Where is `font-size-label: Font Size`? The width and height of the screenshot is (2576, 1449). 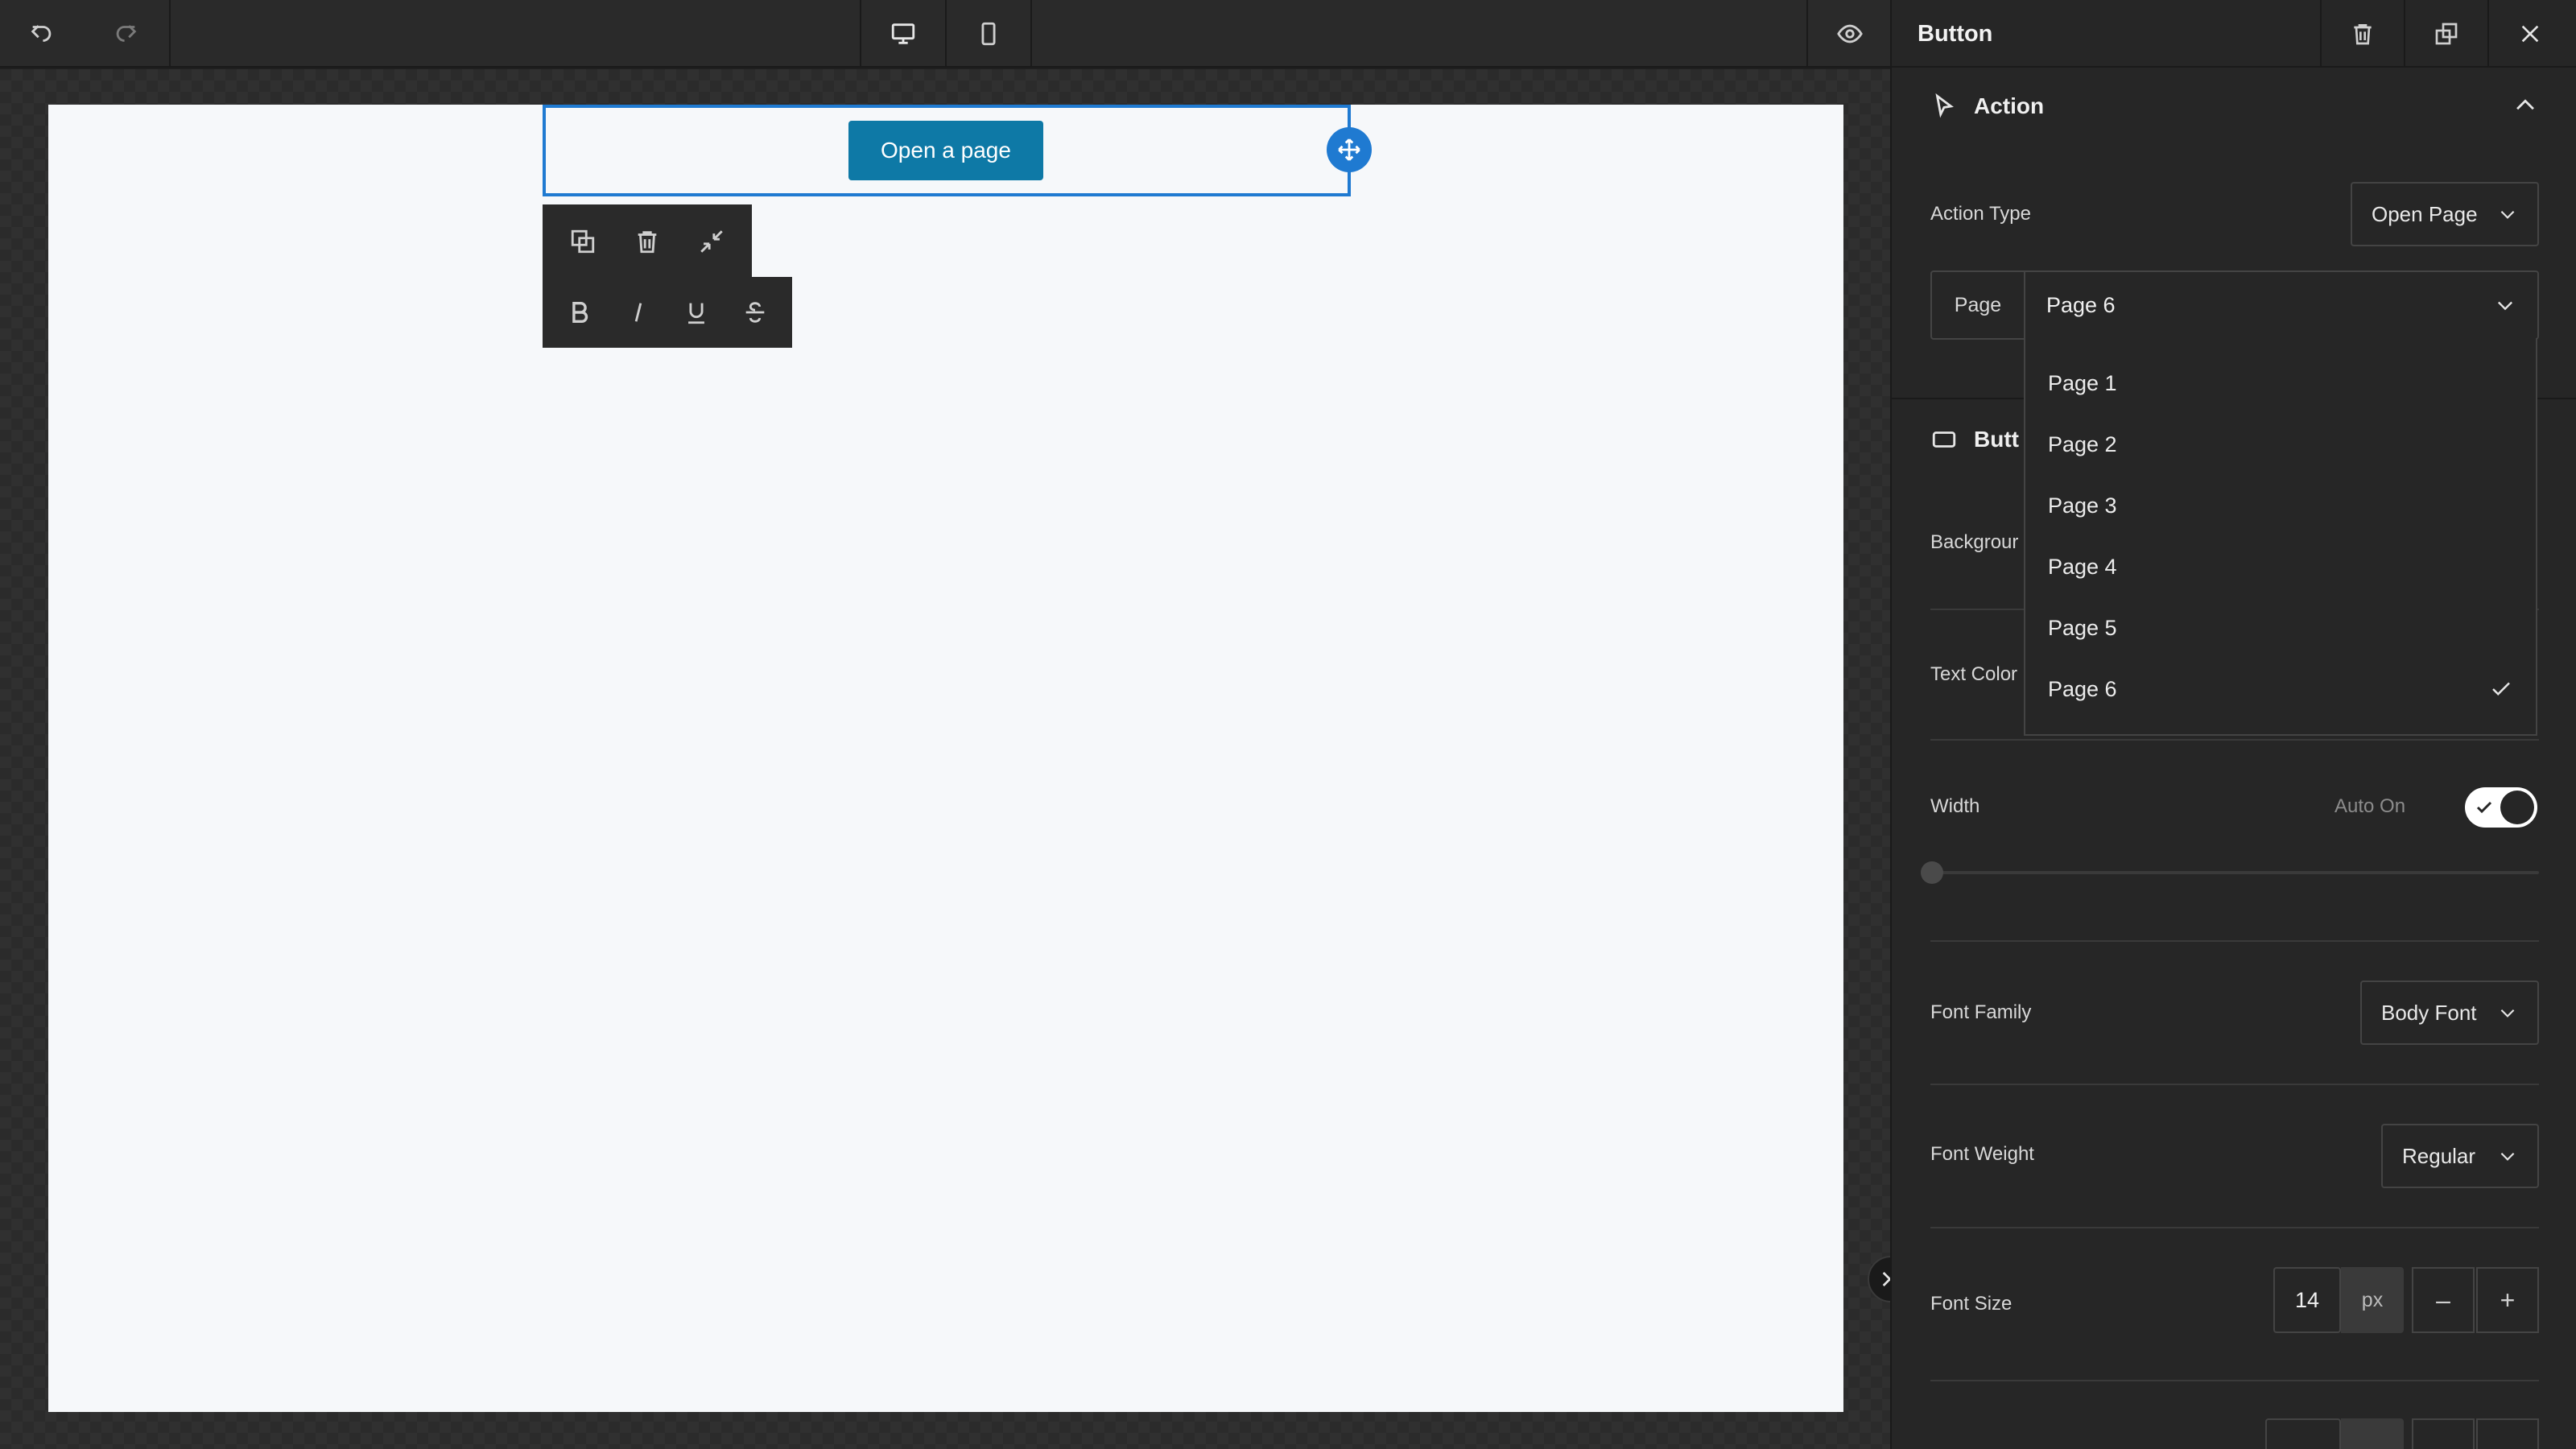 font-size-label: Font Size is located at coordinates (1971, 1304).